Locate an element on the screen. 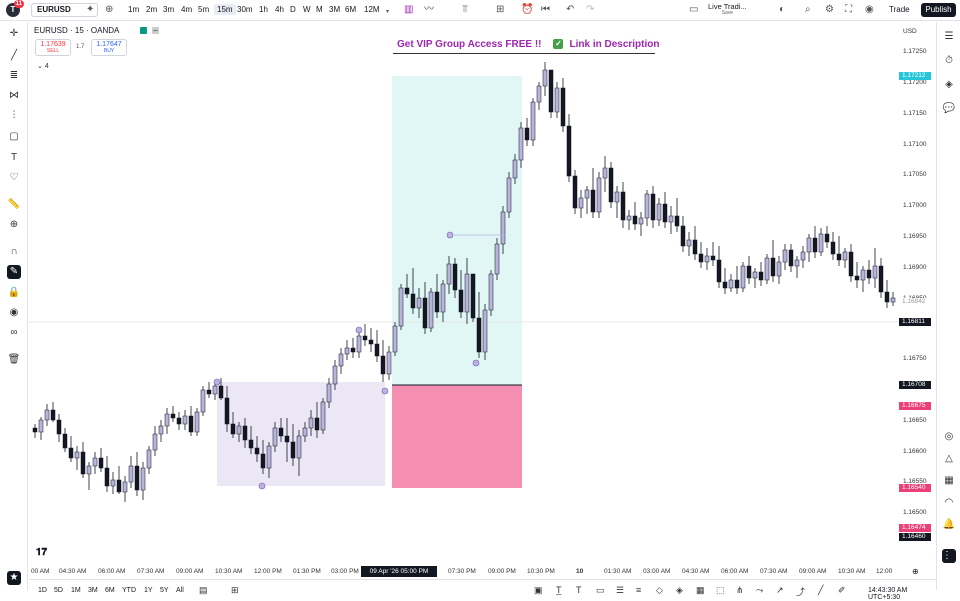 The image size is (960, 601). favorites-icon: ♡ is located at coordinates (14, 178).